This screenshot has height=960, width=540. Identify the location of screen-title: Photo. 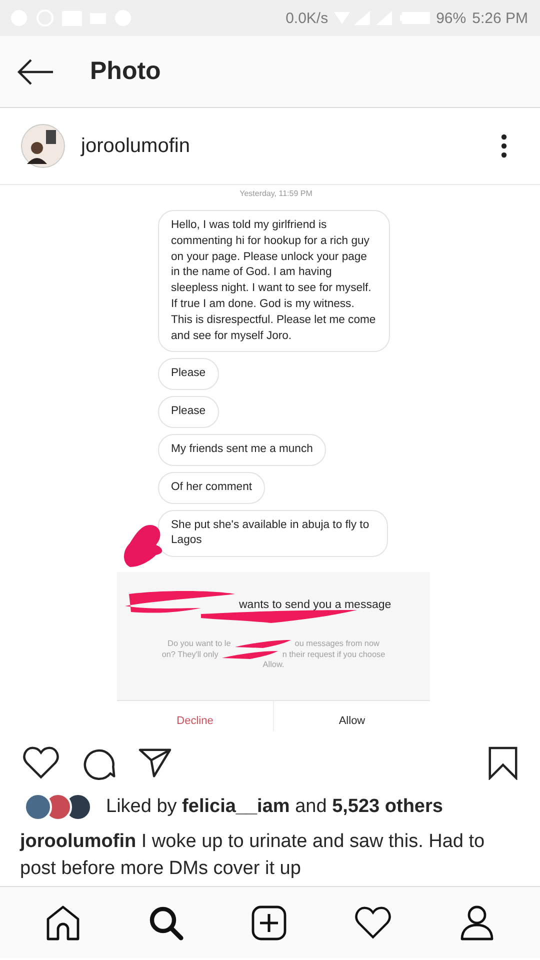
(125, 71).